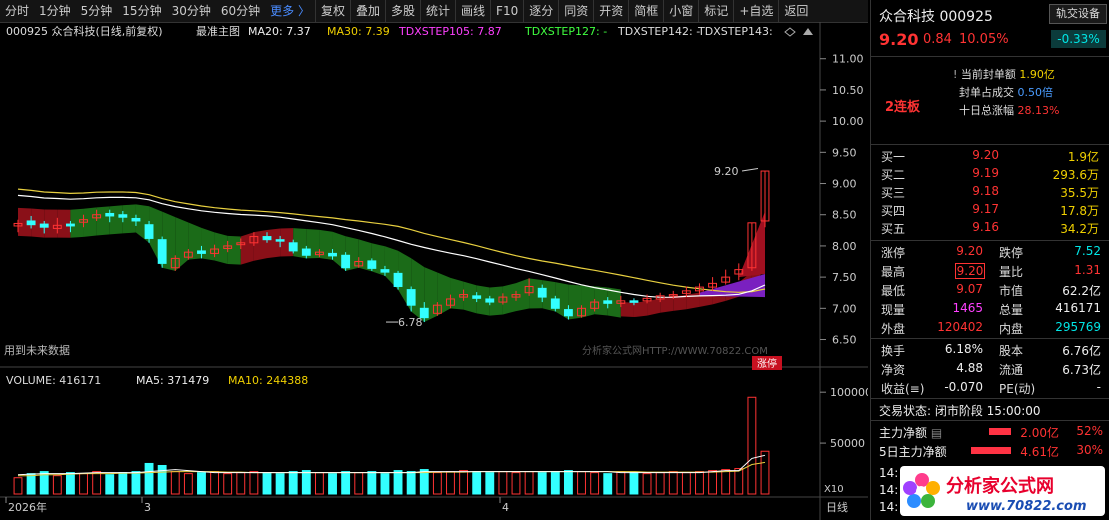  Describe the element at coordinates (472, 11) in the screenshot. I see `toolbar-item: 画线` at that location.